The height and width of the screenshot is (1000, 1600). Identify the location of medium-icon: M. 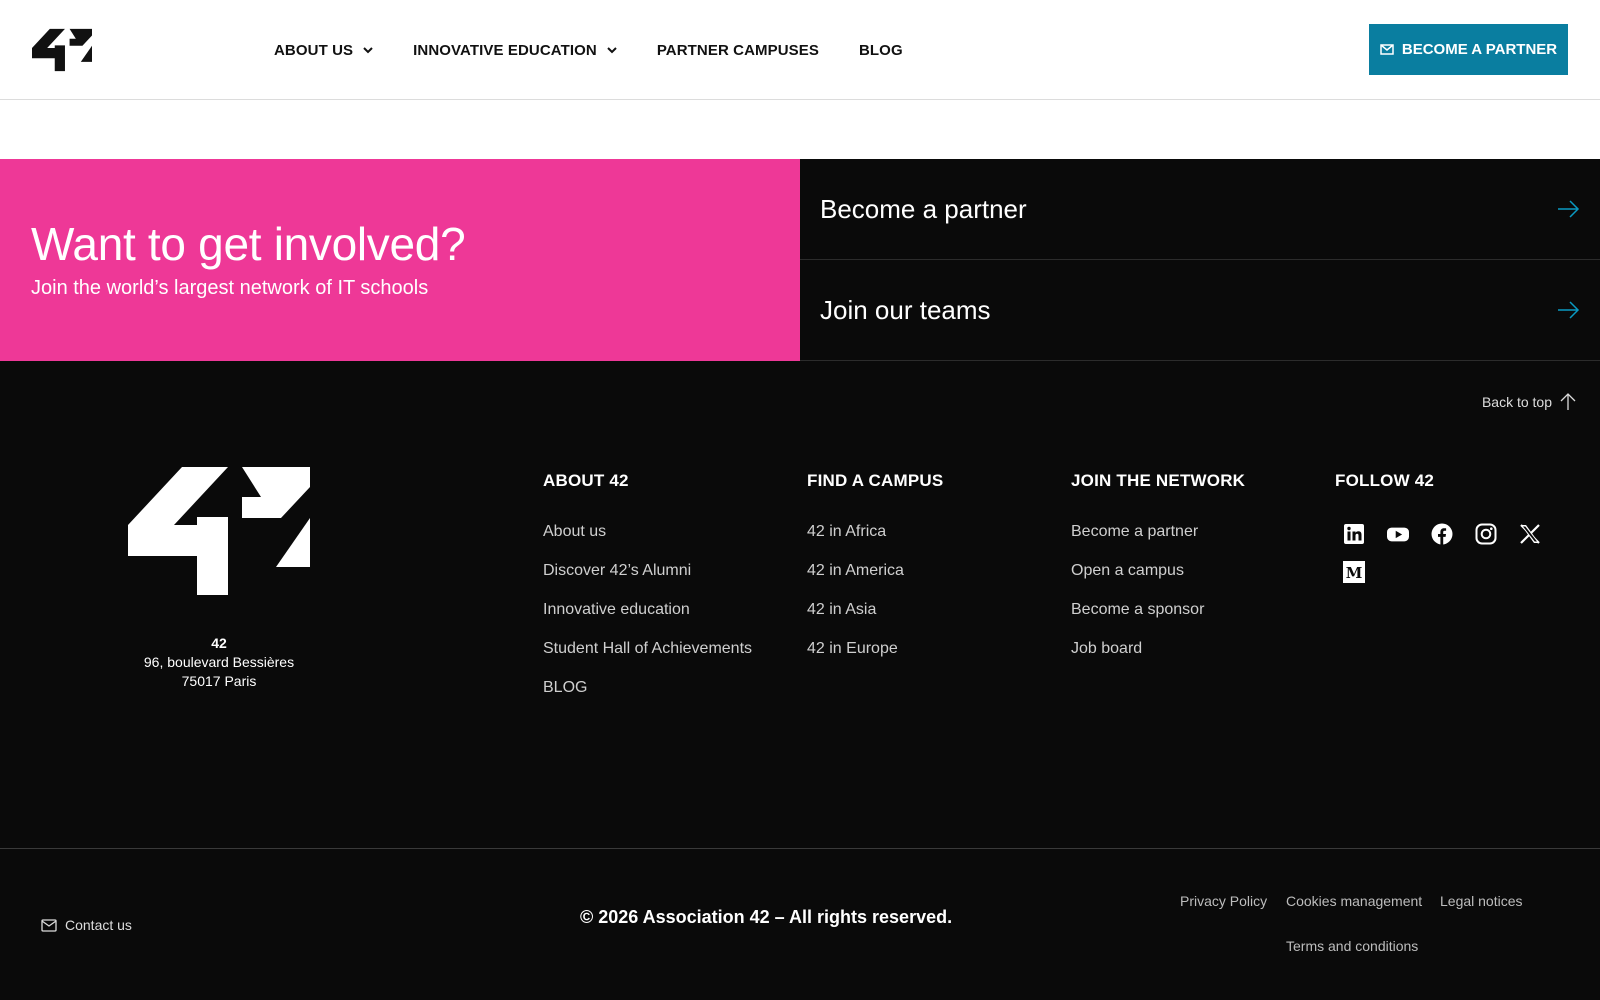
(1354, 572).